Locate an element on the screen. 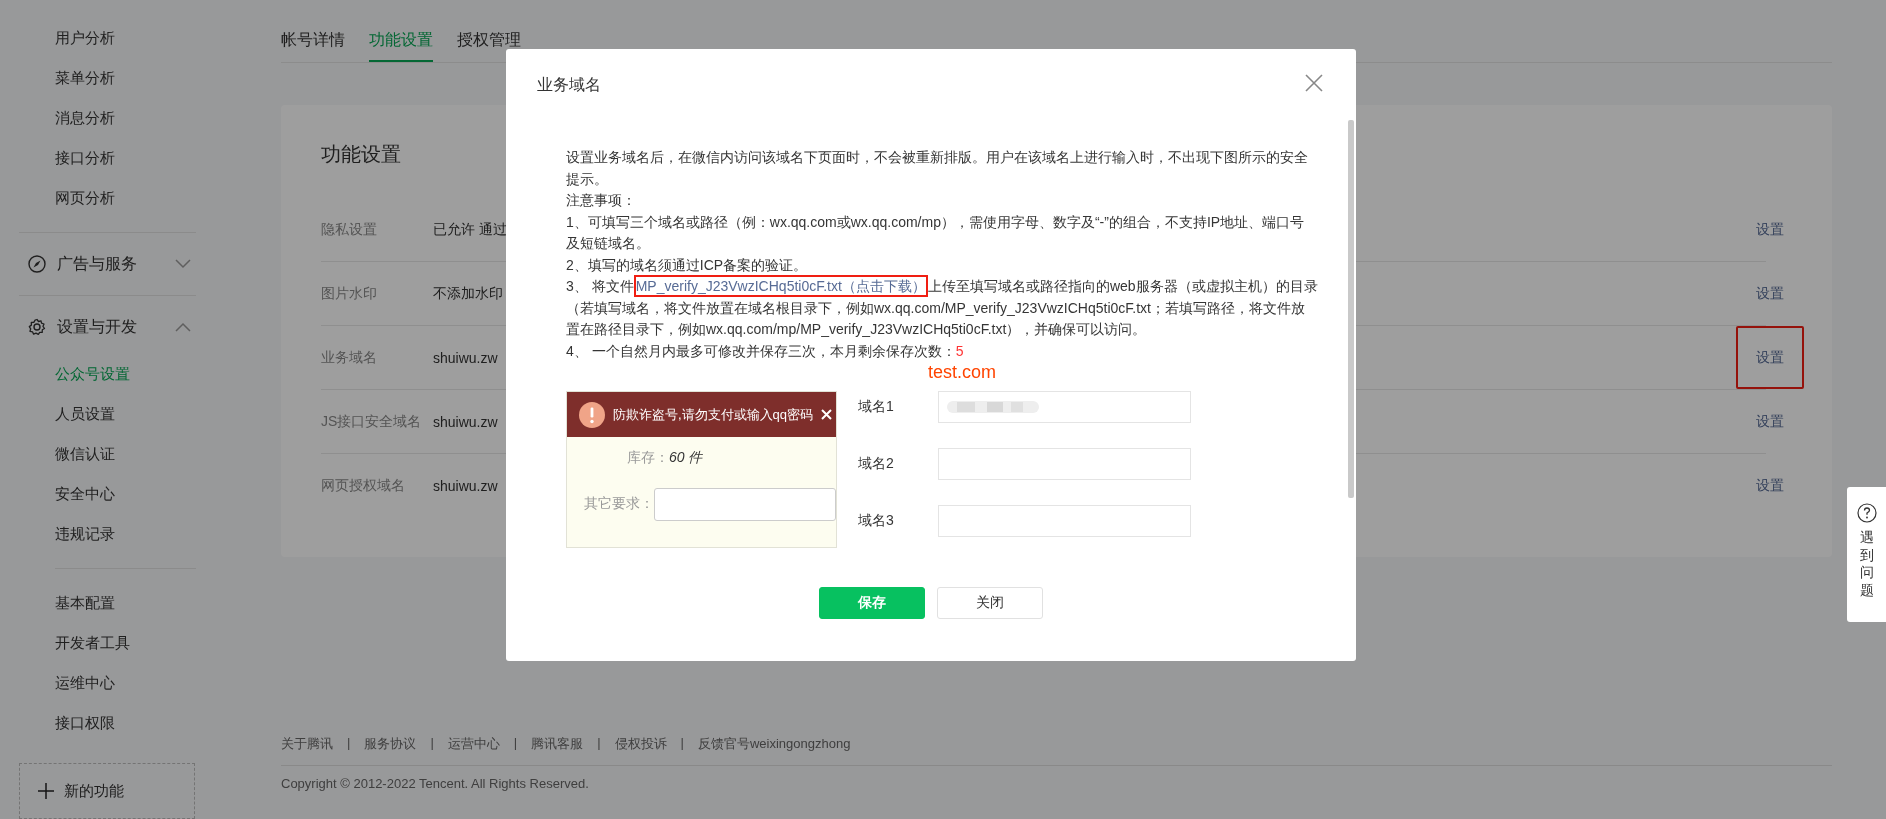  close-button: 关闭 is located at coordinates (990, 603).